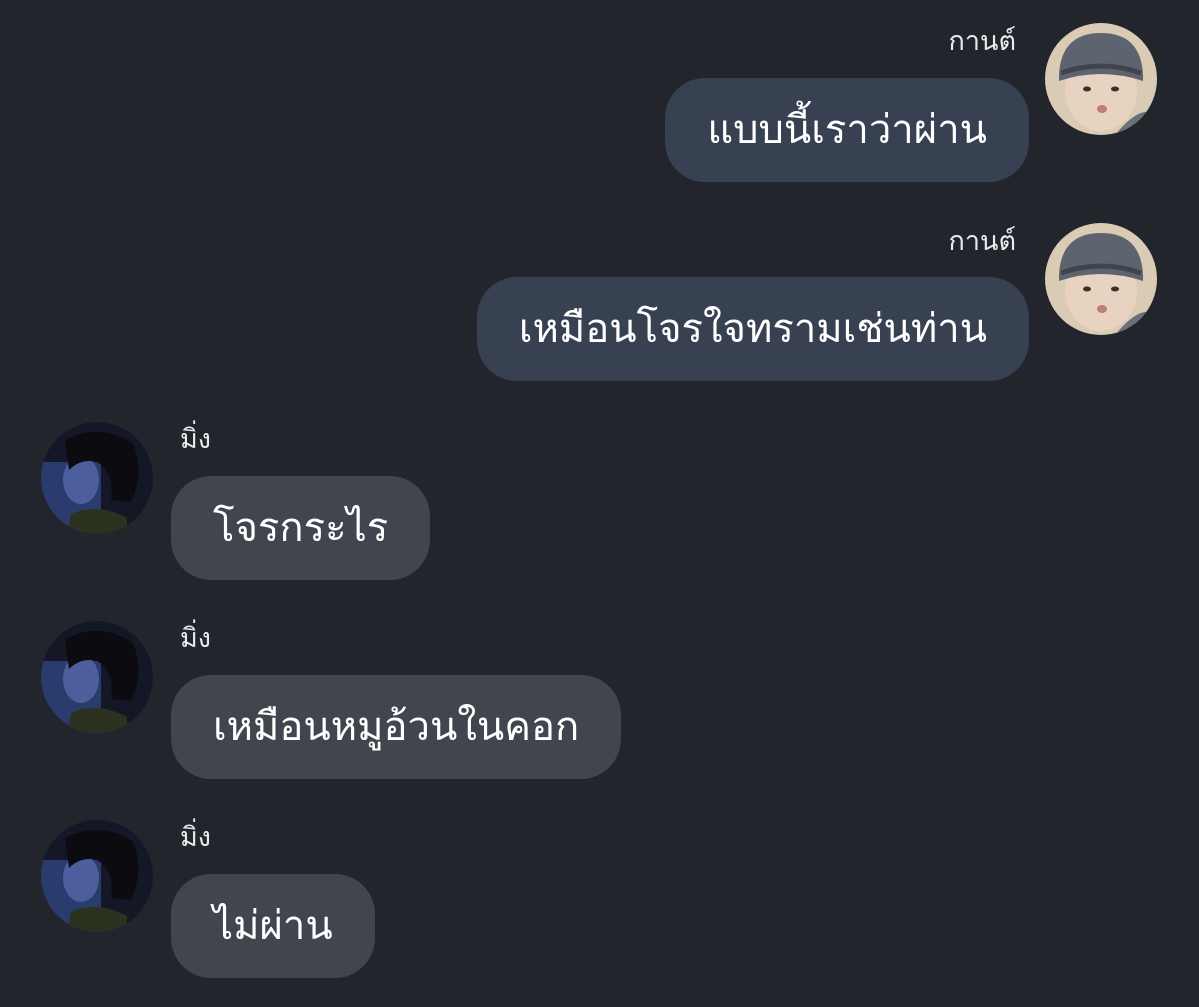 This screenshot has height=1007, width=1199. I want to click on message-bubble: แบบนี้เราว่าผ่าน, so click(847, 130).